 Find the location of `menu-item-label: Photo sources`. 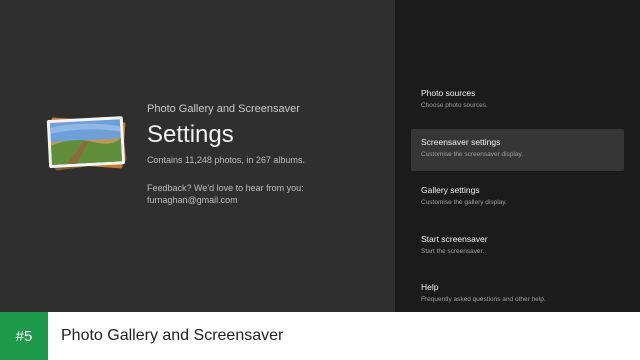

menu-item-label: Photo sources is located at coordinates (448, 93).